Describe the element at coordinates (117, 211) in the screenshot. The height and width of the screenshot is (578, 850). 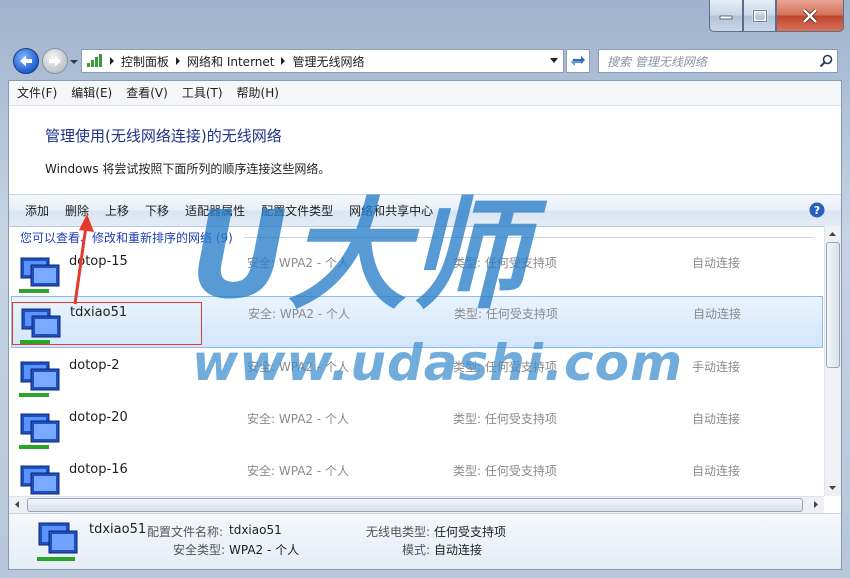
I see `move-up-button: 上移` at that location.